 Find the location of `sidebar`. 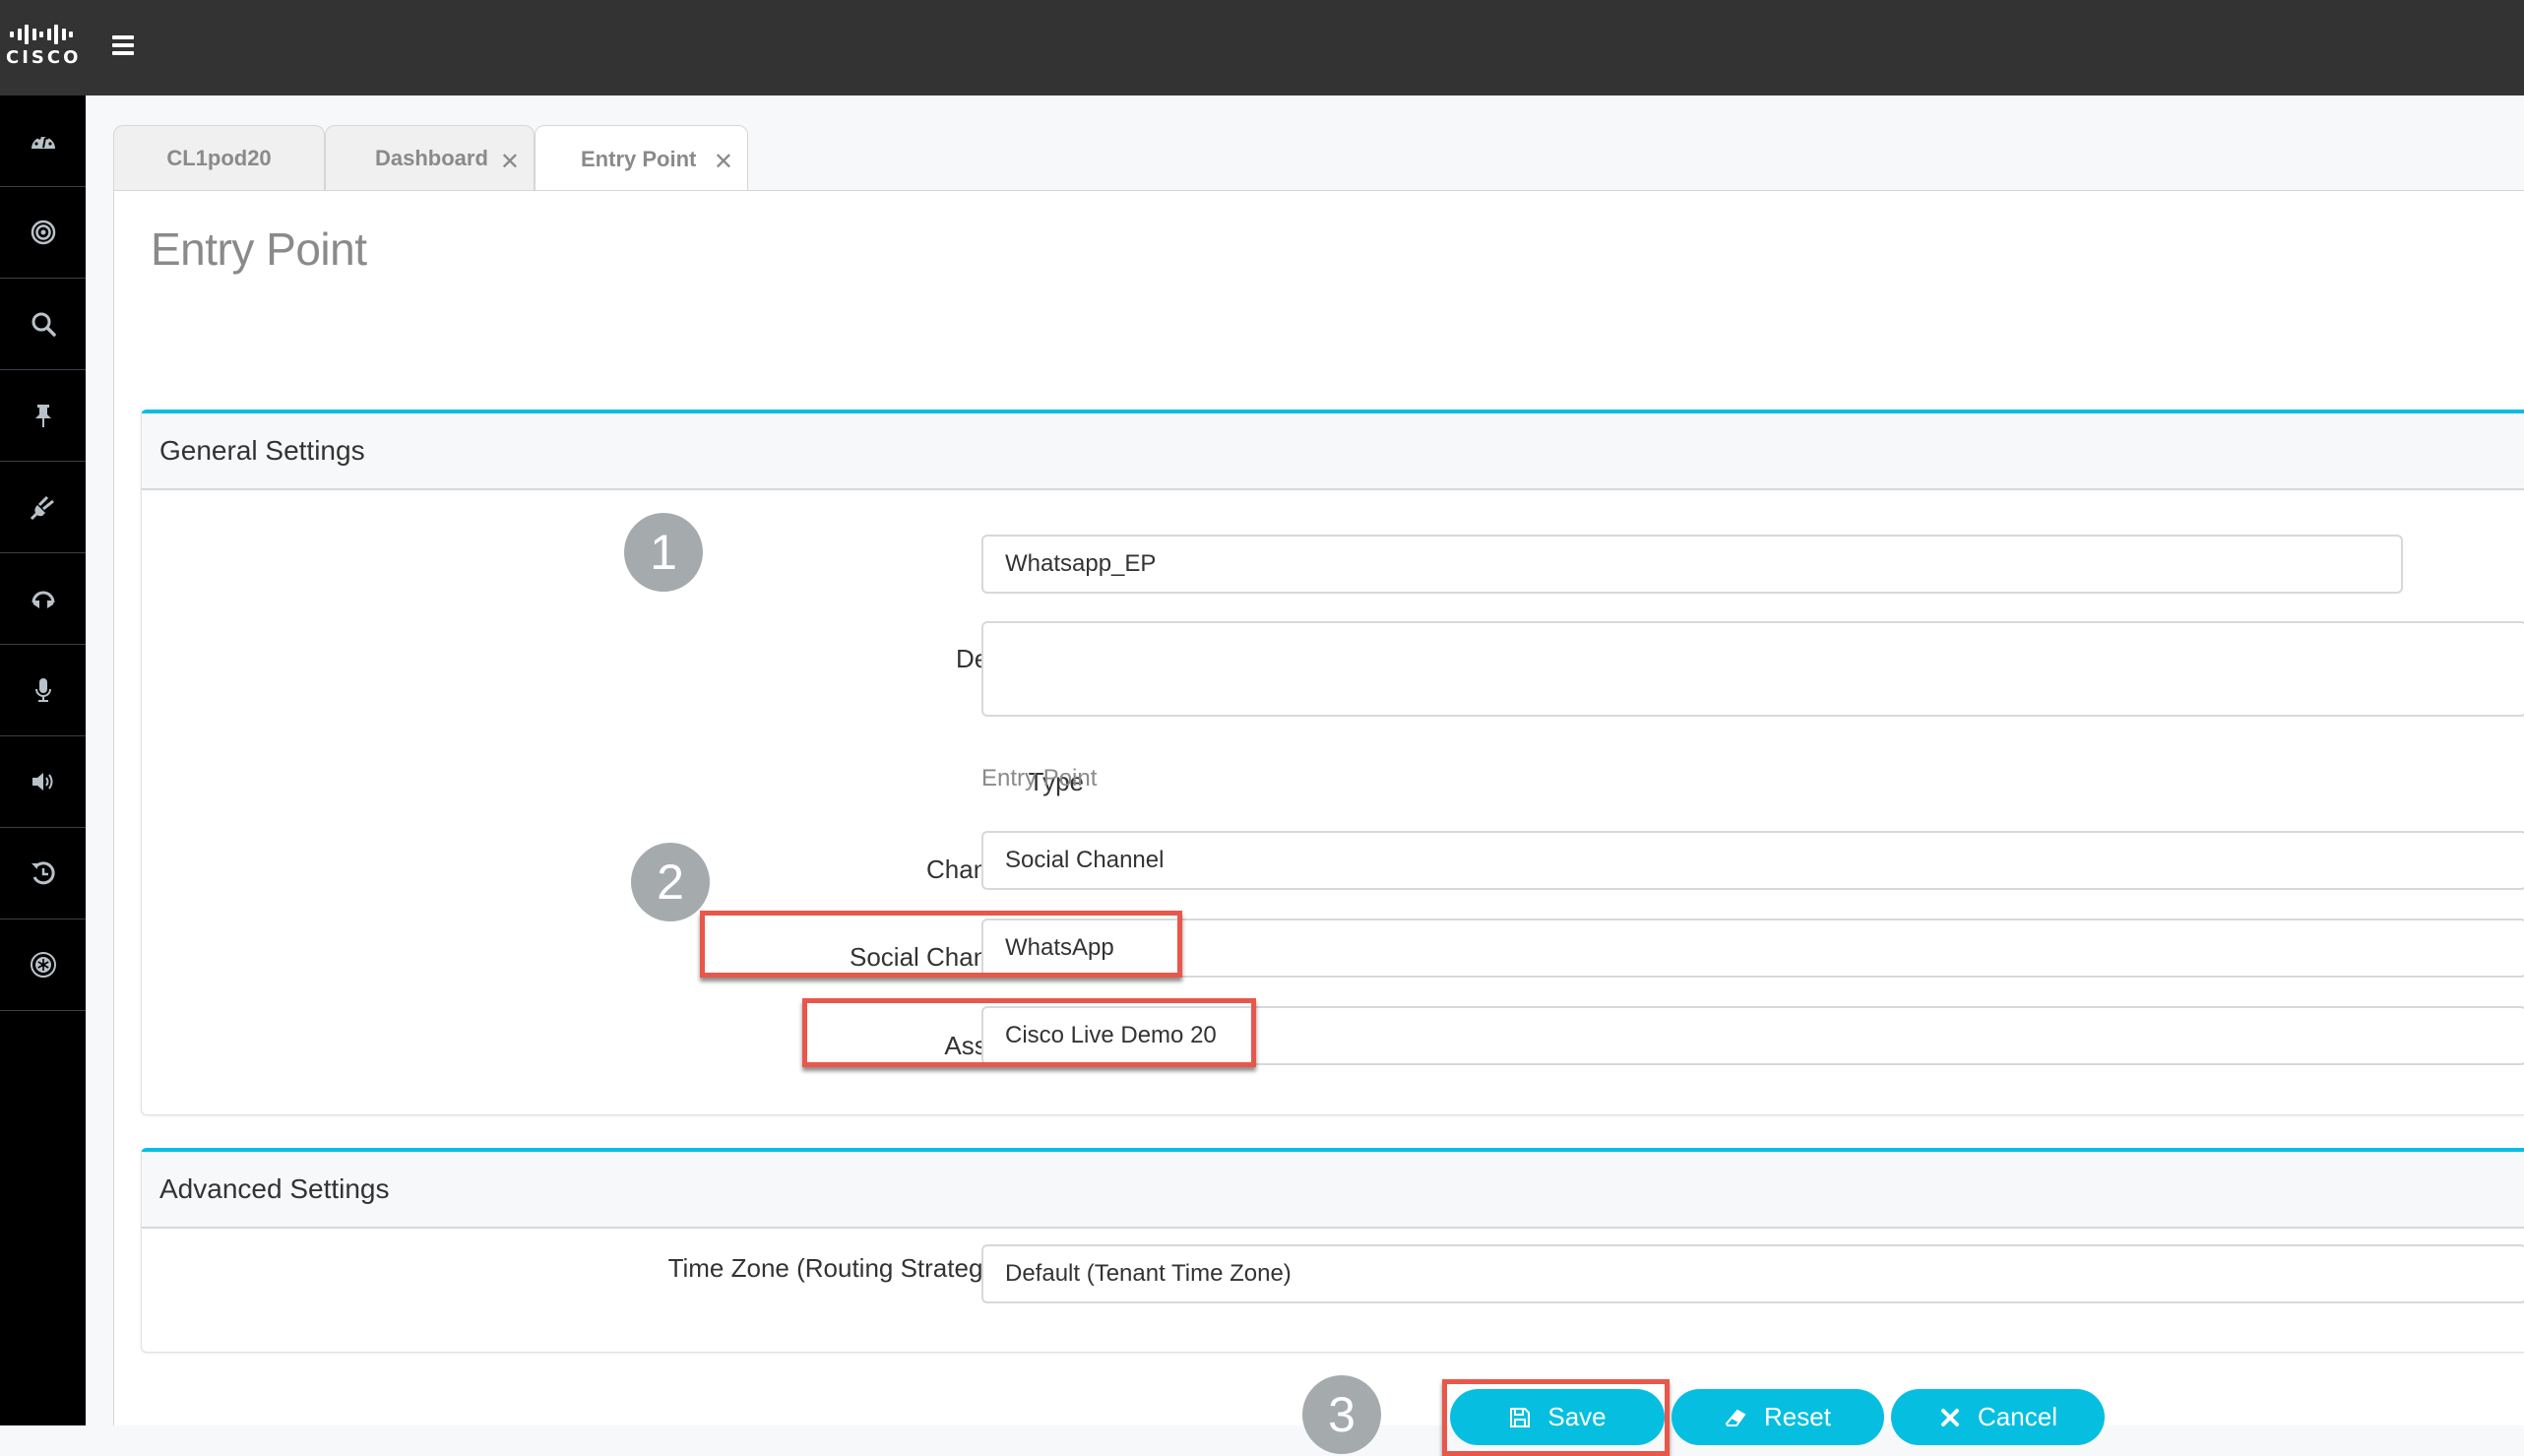

sidebar is located at coordinates (43, 760).